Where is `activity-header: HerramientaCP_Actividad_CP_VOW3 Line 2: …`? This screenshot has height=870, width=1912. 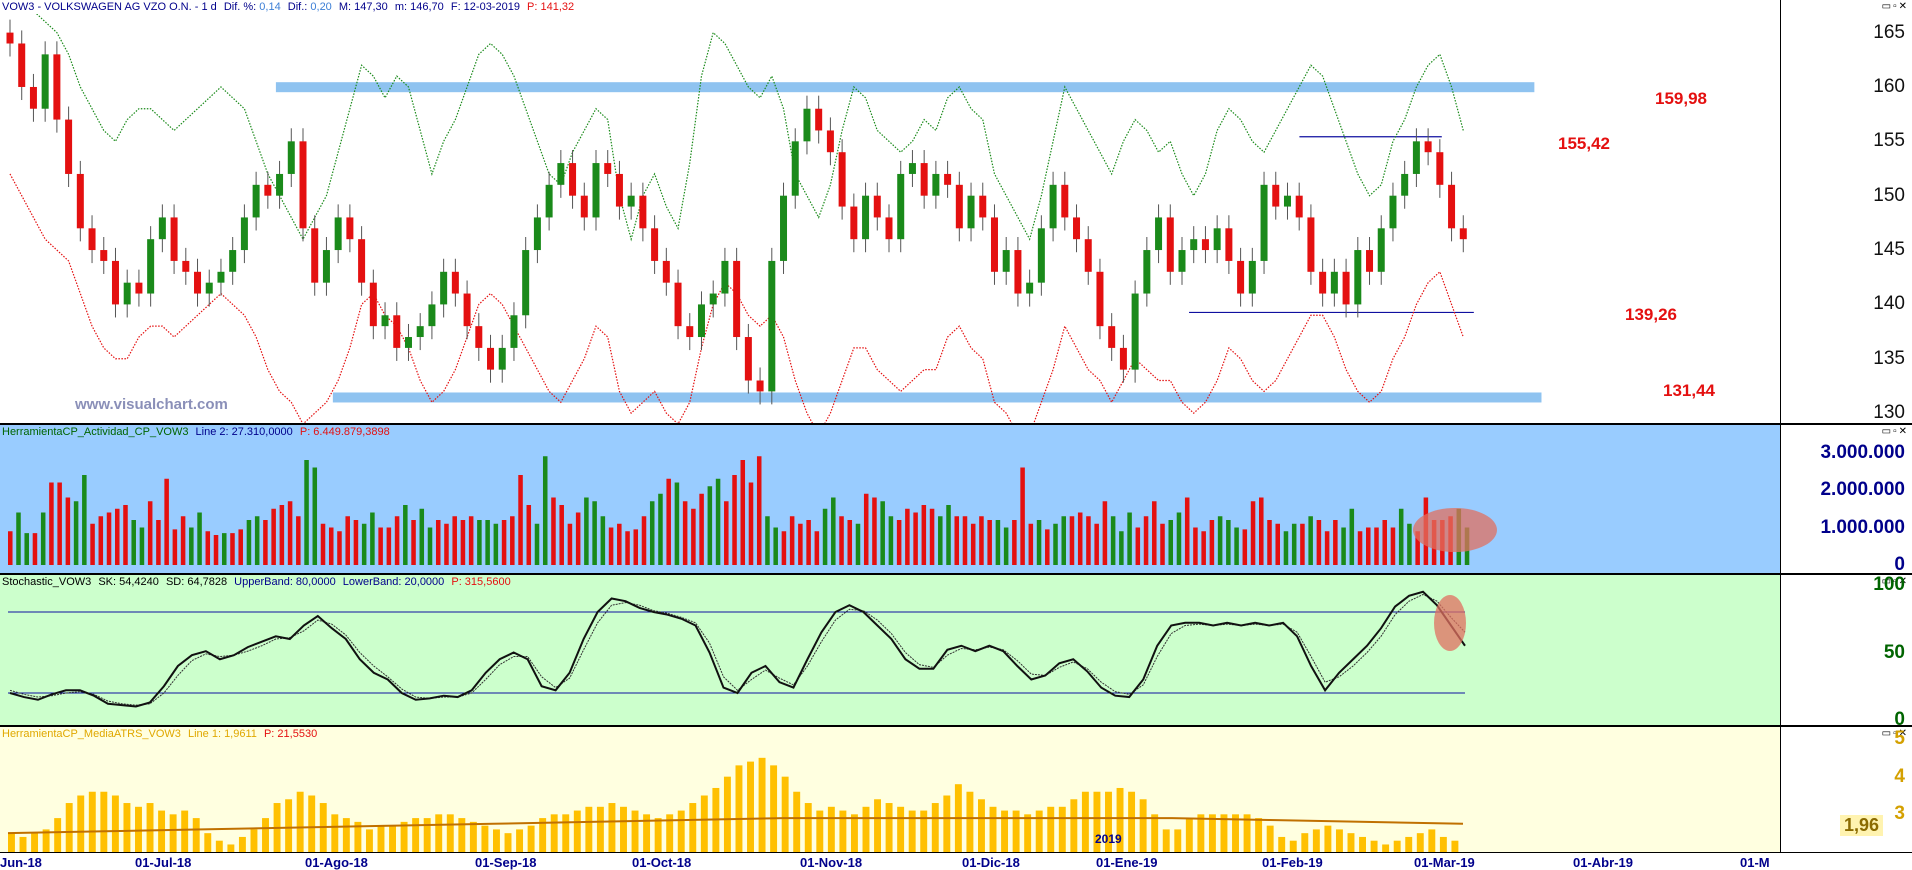 activity-header: HerramientaCP_Actividad_CP_VOW3 Line 2: … is located at coordinates (196, 432).